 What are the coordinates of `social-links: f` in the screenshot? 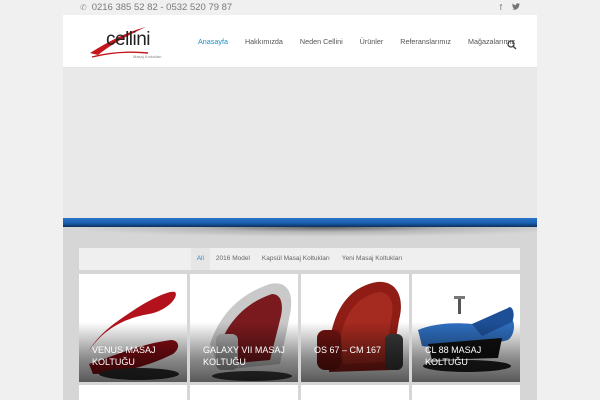 It's located at (510, 7).